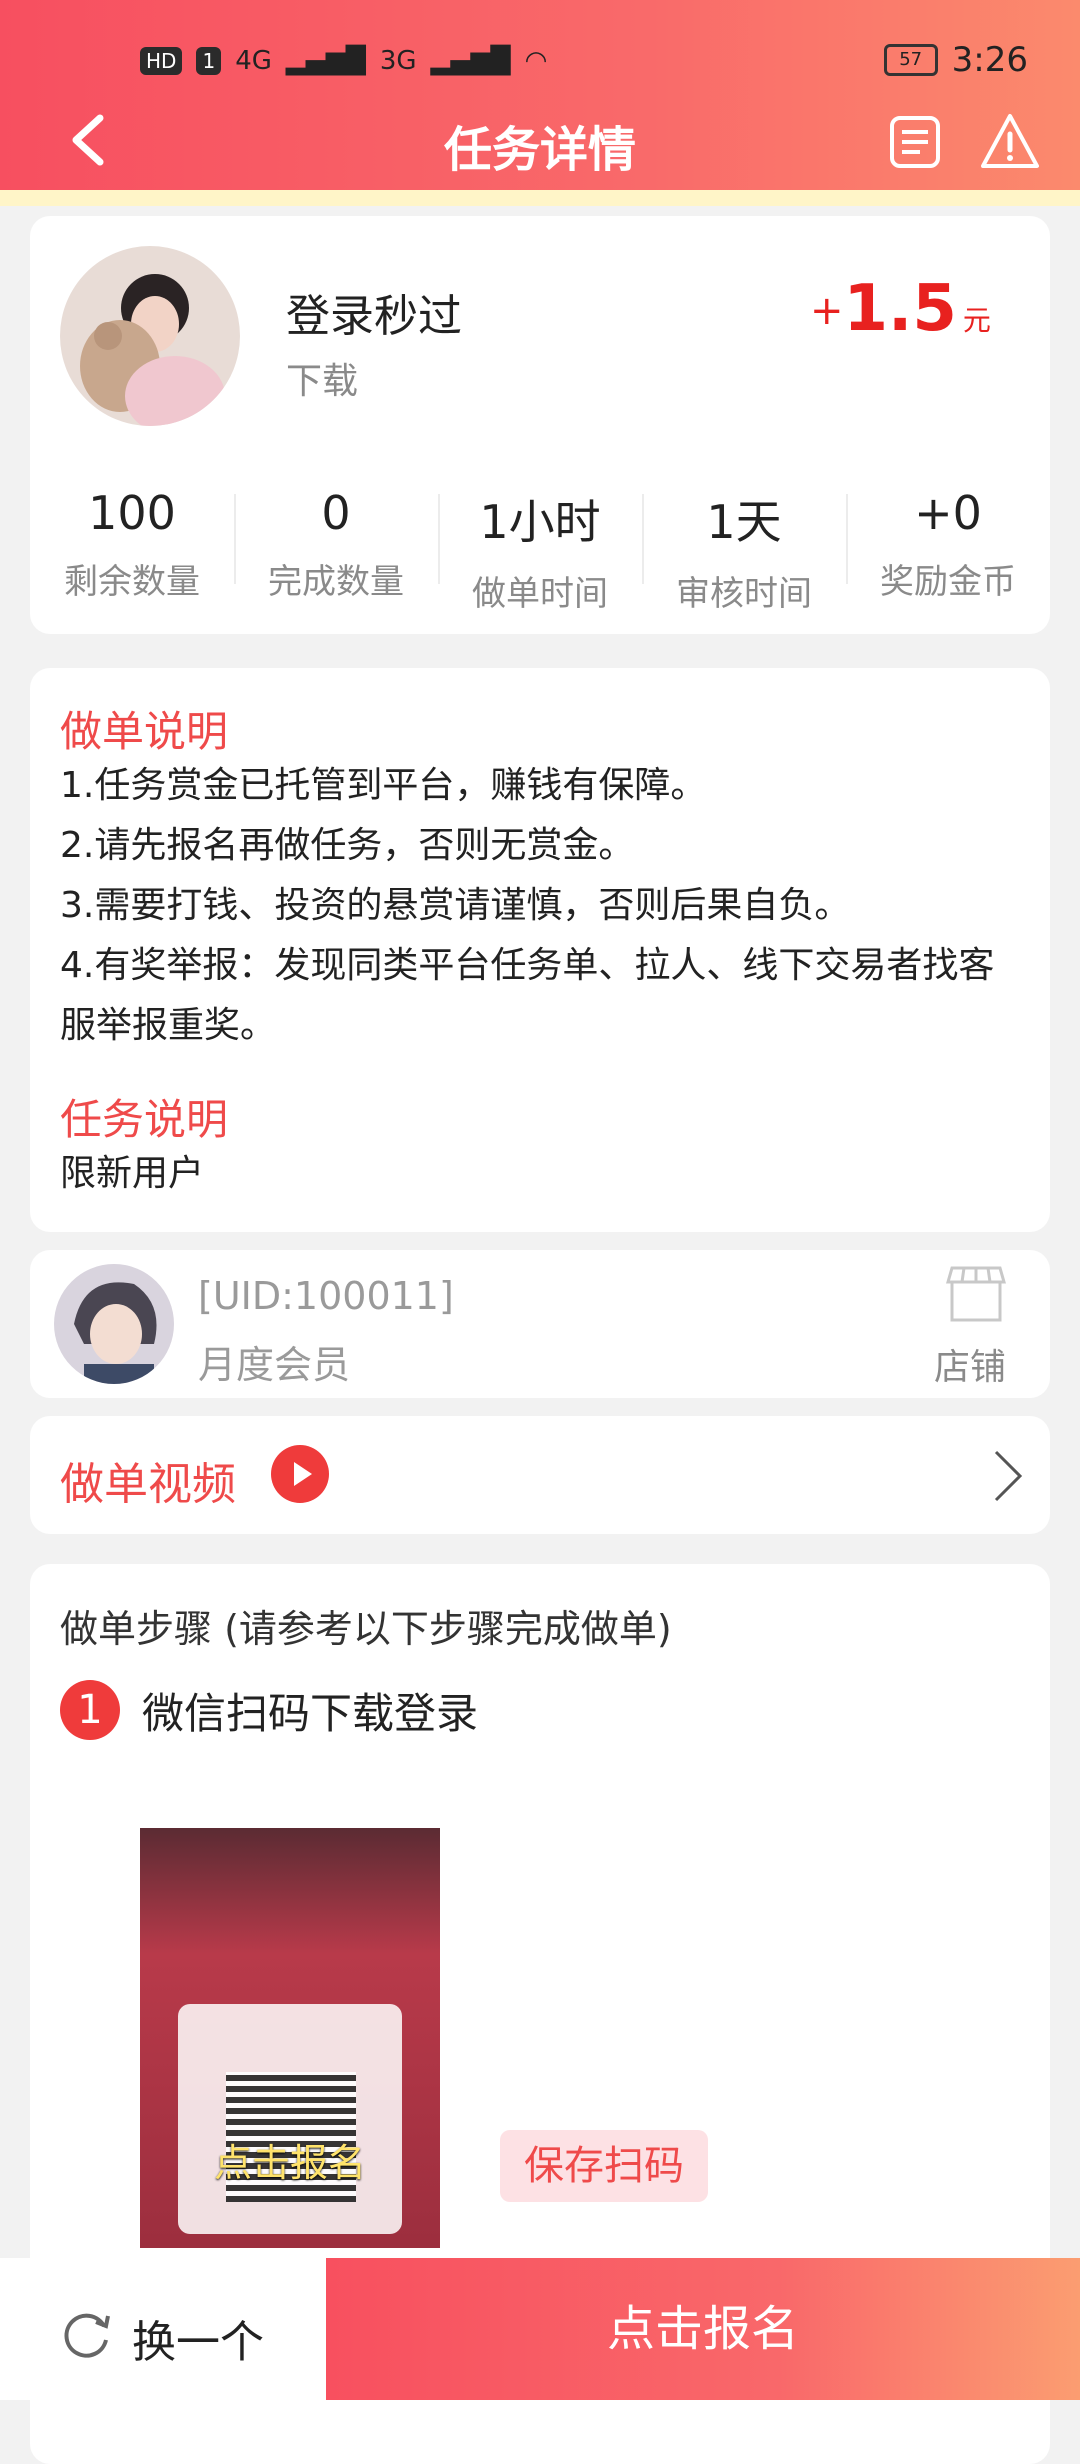  What do you see at coordinates (374, 316) in the screenshot?
I see `task-title: 登录秒过` at bounding box center [374, 316].